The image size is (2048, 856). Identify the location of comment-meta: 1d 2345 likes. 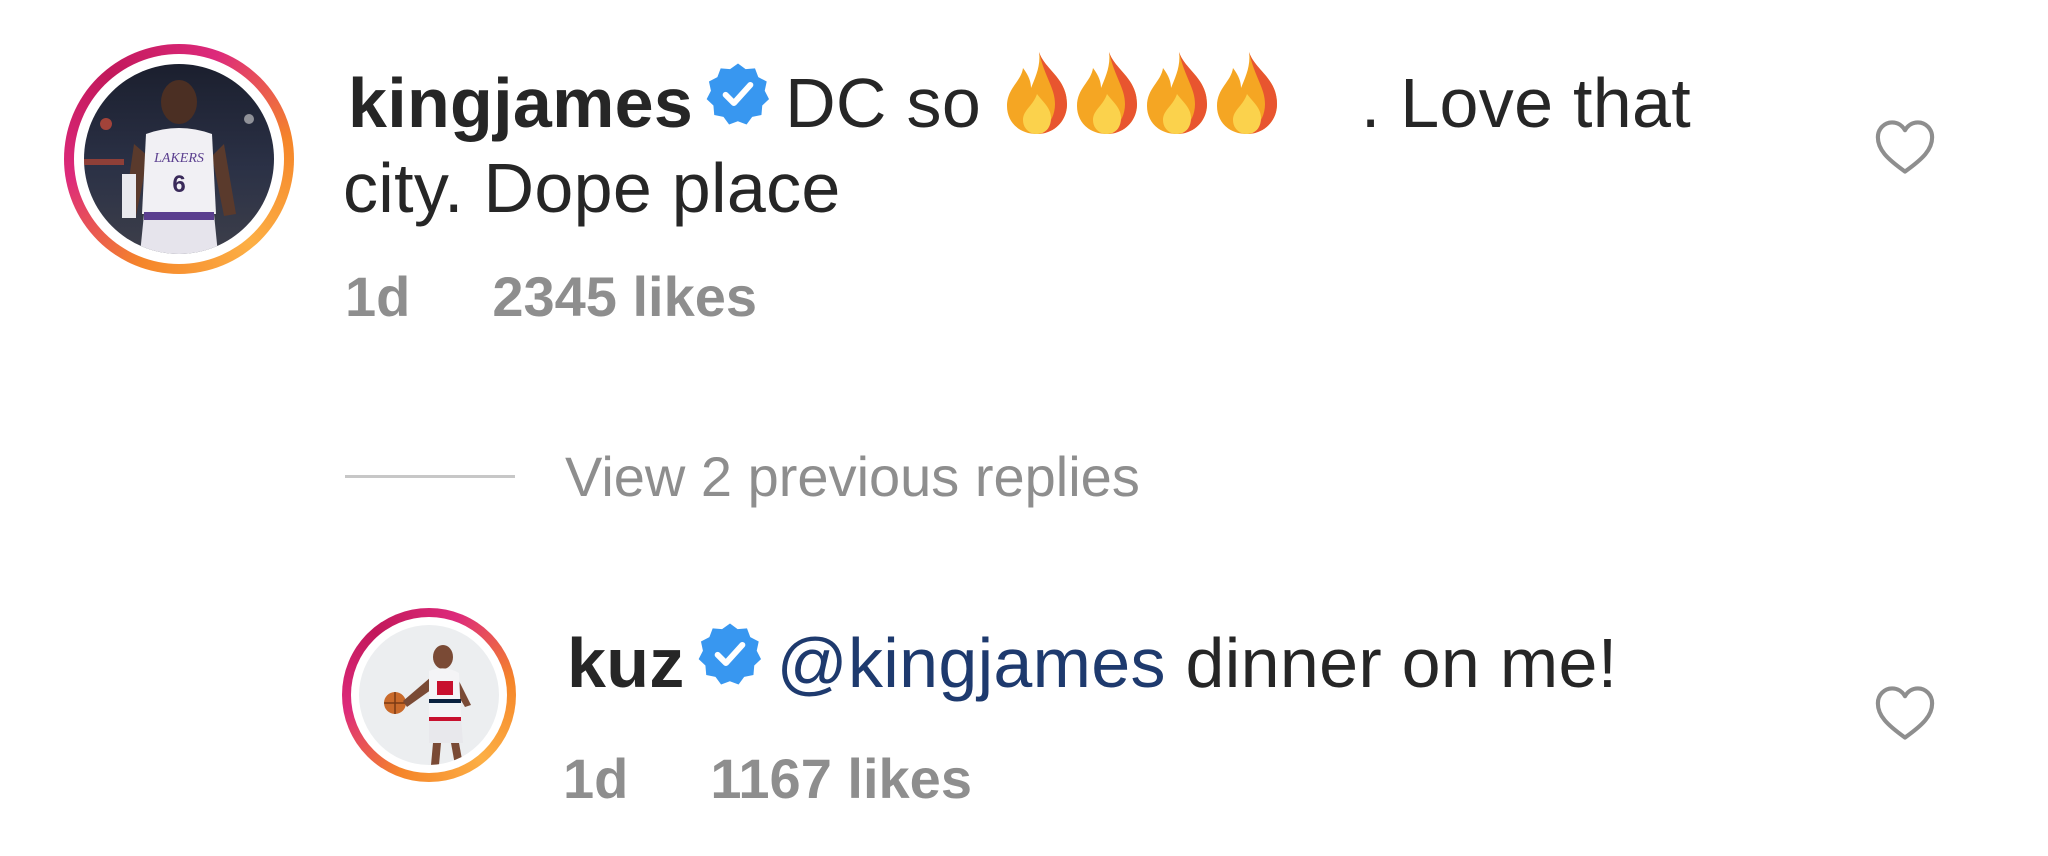
(551, 296).